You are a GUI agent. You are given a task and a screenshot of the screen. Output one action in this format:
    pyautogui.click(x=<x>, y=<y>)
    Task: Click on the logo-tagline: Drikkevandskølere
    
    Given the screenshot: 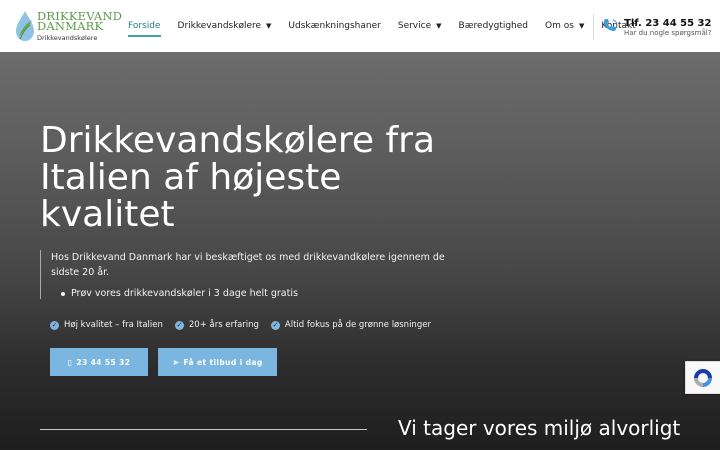 What is the action you would take?
    pyautogui.click(x=67, y=38)
    